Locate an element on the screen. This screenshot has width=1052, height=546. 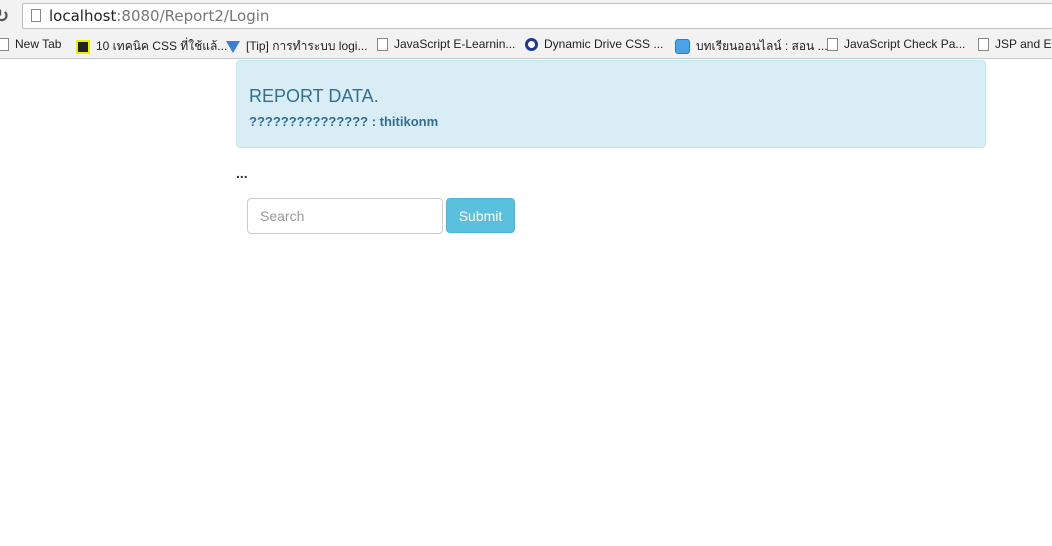
reload-icon: ↻ is located at coordinates (4, 16).